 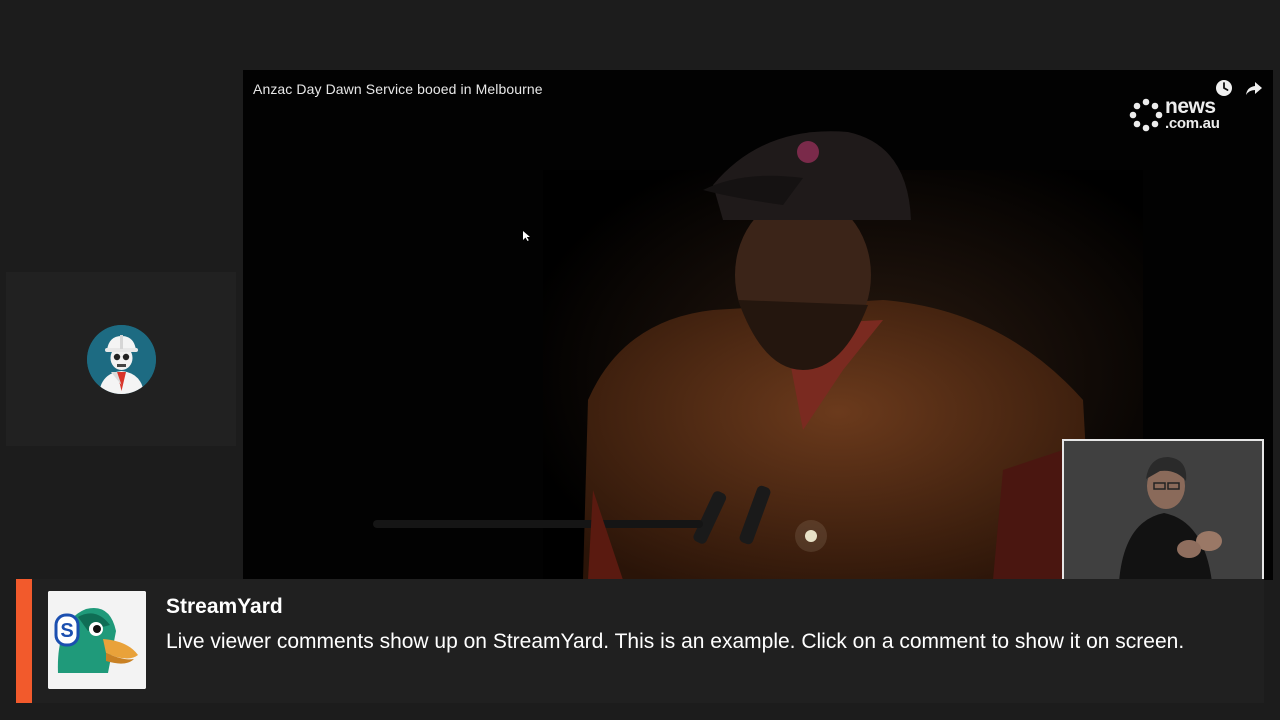 I want to click on share-icon, so click(x=1254, y=88).